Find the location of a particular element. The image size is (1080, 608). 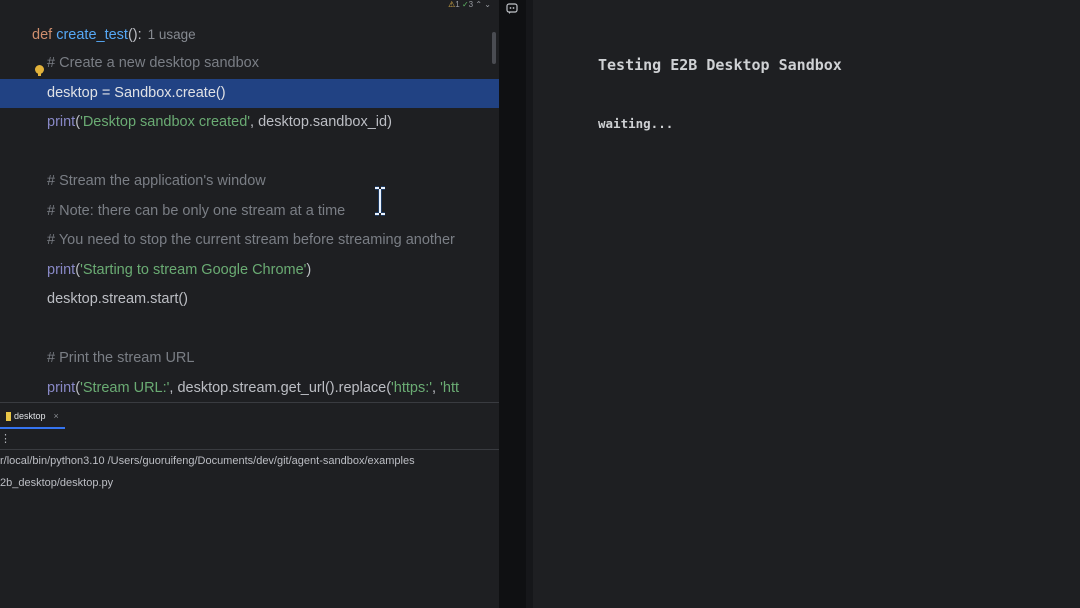

code-text: , desktop.sandbox_id) is located at coordinates (321, 122).